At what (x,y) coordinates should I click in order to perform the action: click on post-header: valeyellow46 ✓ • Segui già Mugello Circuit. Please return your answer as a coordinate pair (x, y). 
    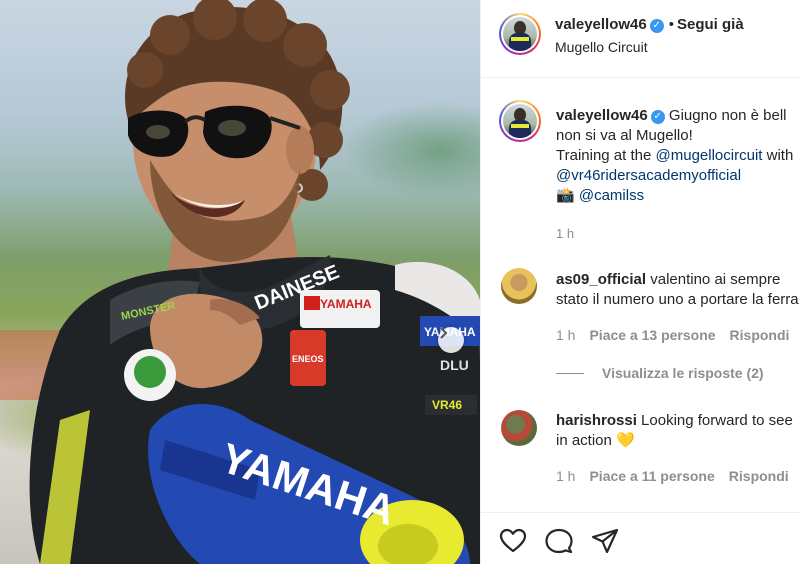
    Looking at the image, I should click on (640, 39).